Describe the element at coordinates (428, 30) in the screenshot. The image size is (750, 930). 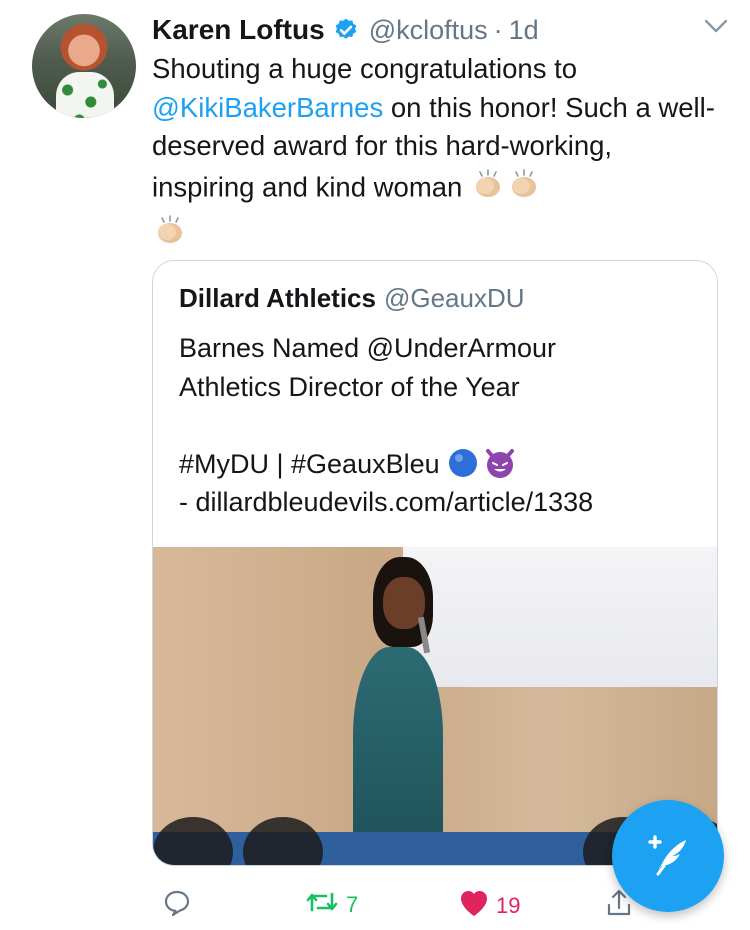
I see `author-handle: @kcloftus` at that location.